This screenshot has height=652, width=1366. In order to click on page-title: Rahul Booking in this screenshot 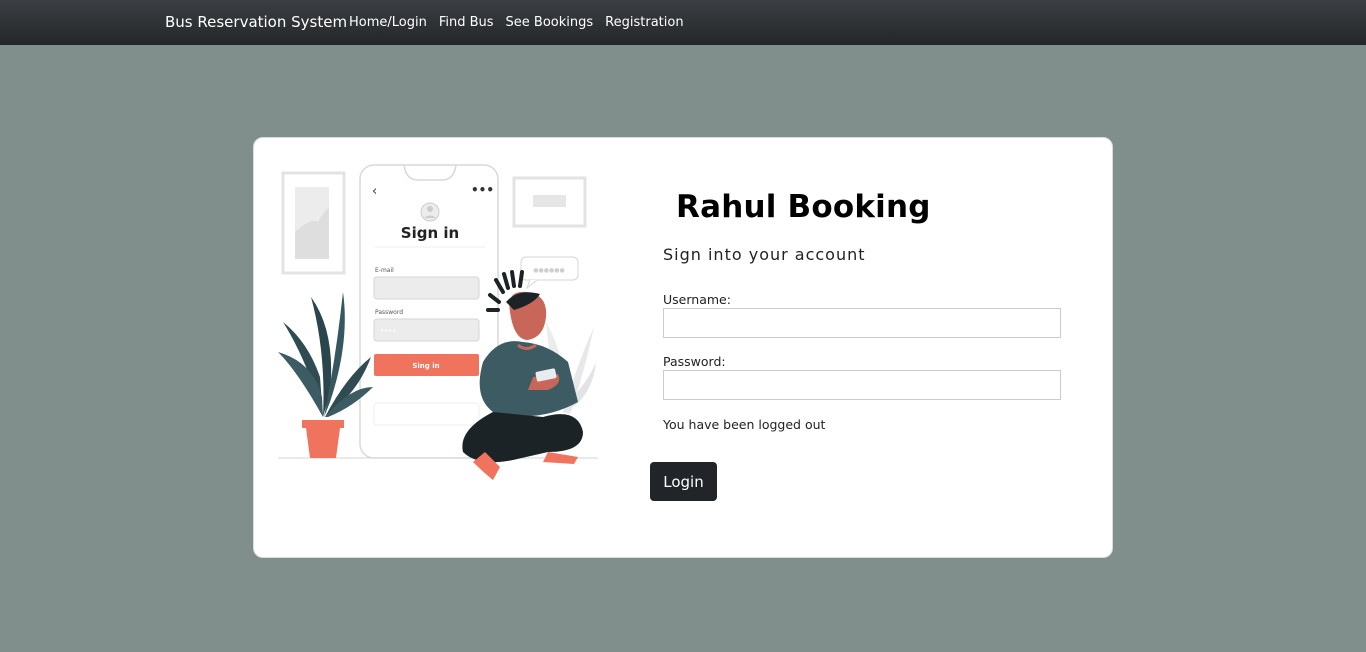, I will do `click(803, 207)`.